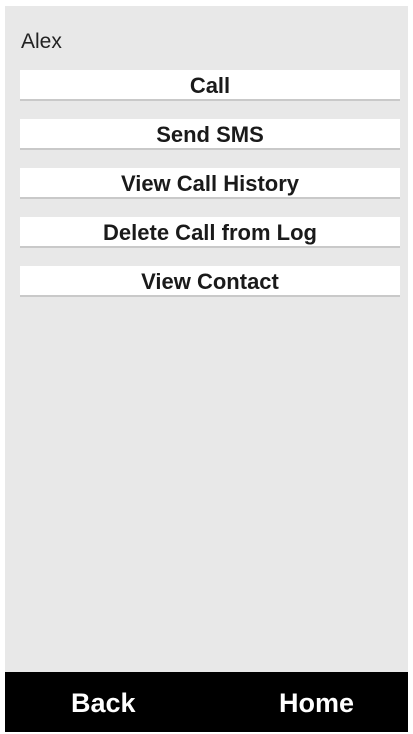 Image resolution: width=413 pixels, height=734 pixels. I want to click on back-button: Back, so click(103, 702).